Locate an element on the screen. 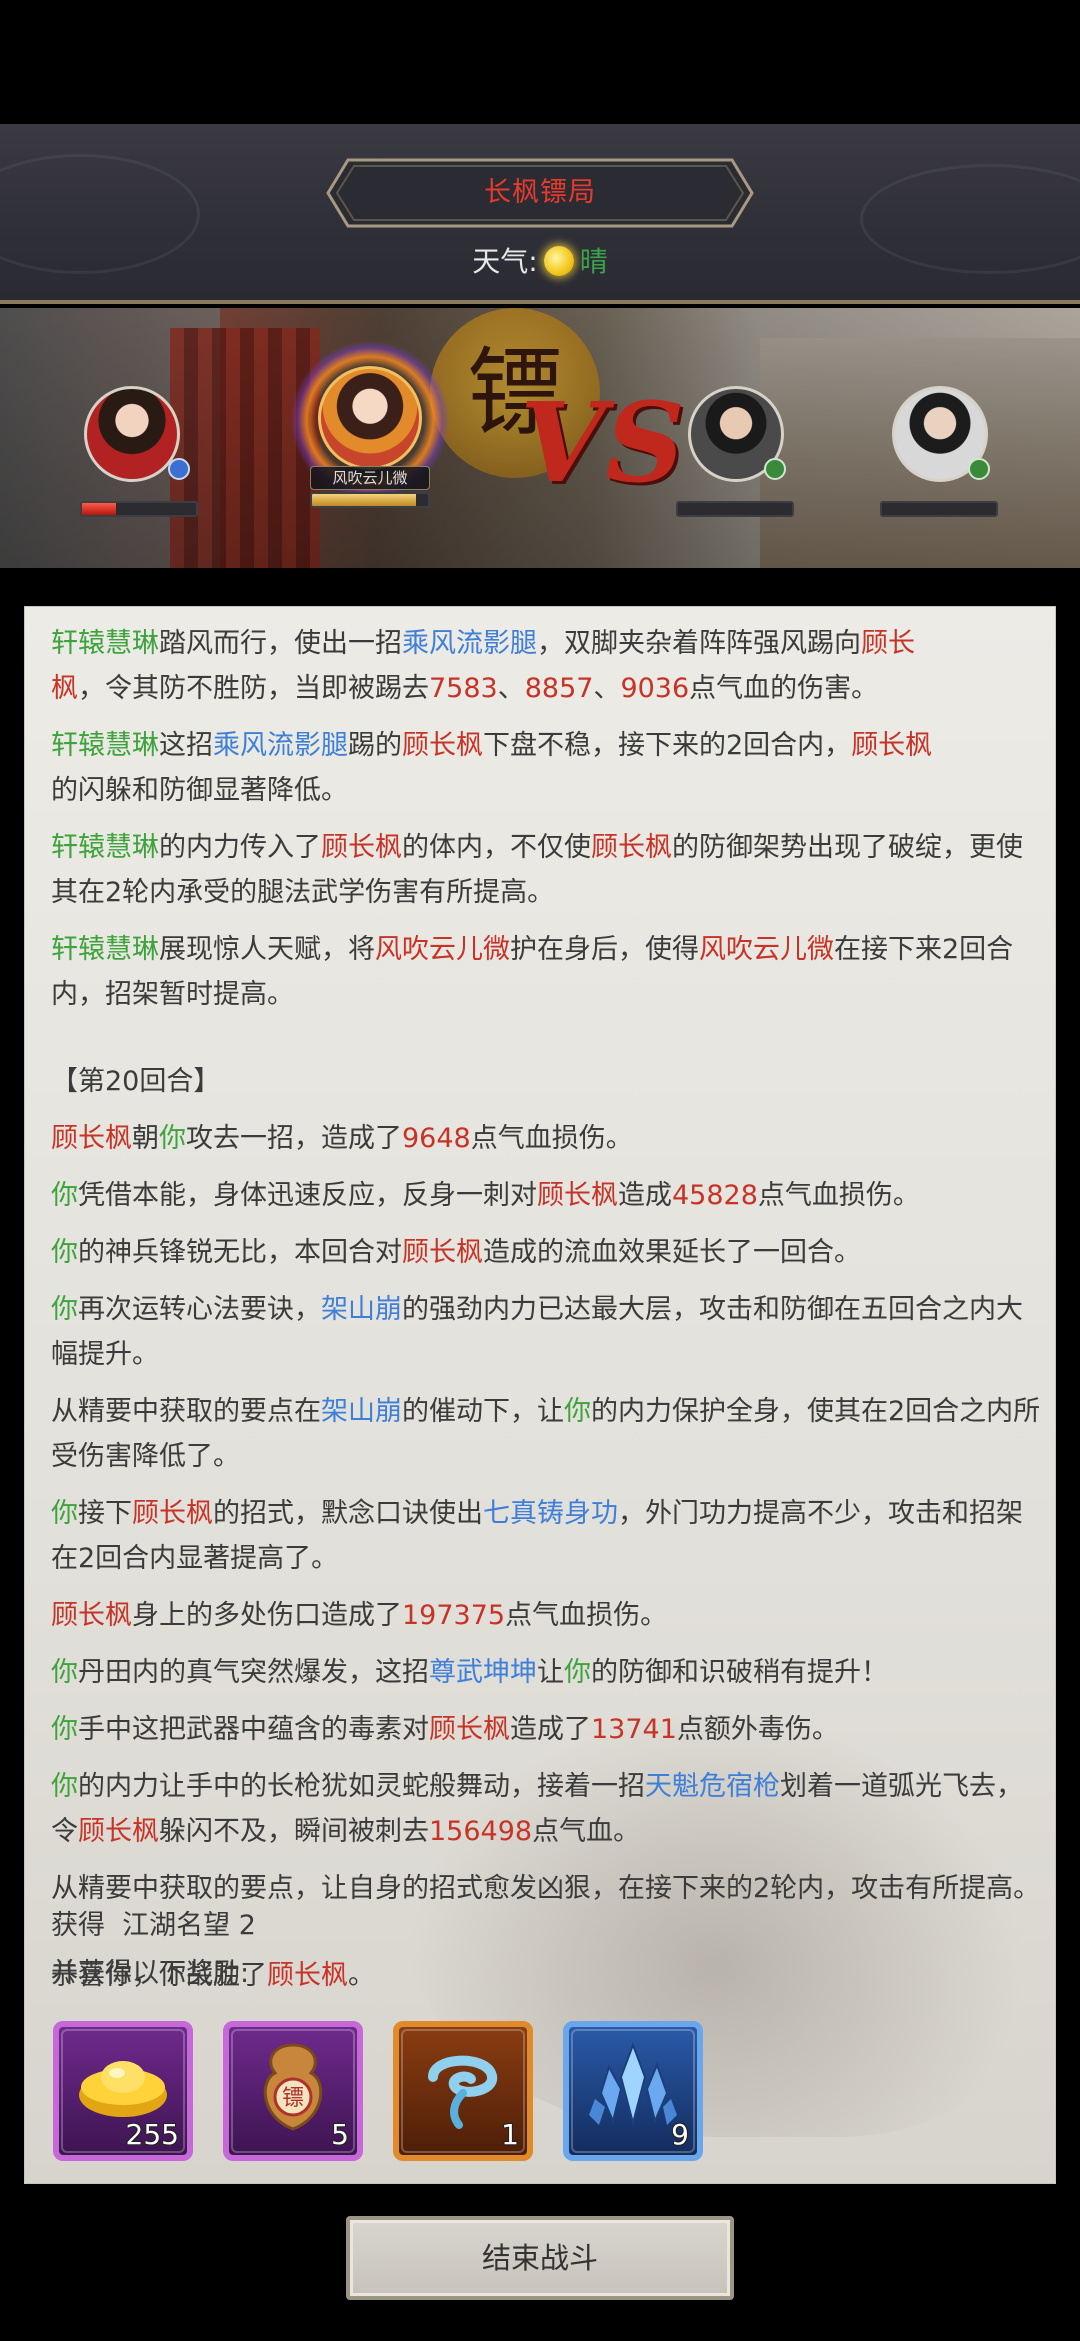 Image resolution: width=1080 pixels, height=2341 pixels. weather-row: 天气: 晴 is located at coordinates (540, 262).